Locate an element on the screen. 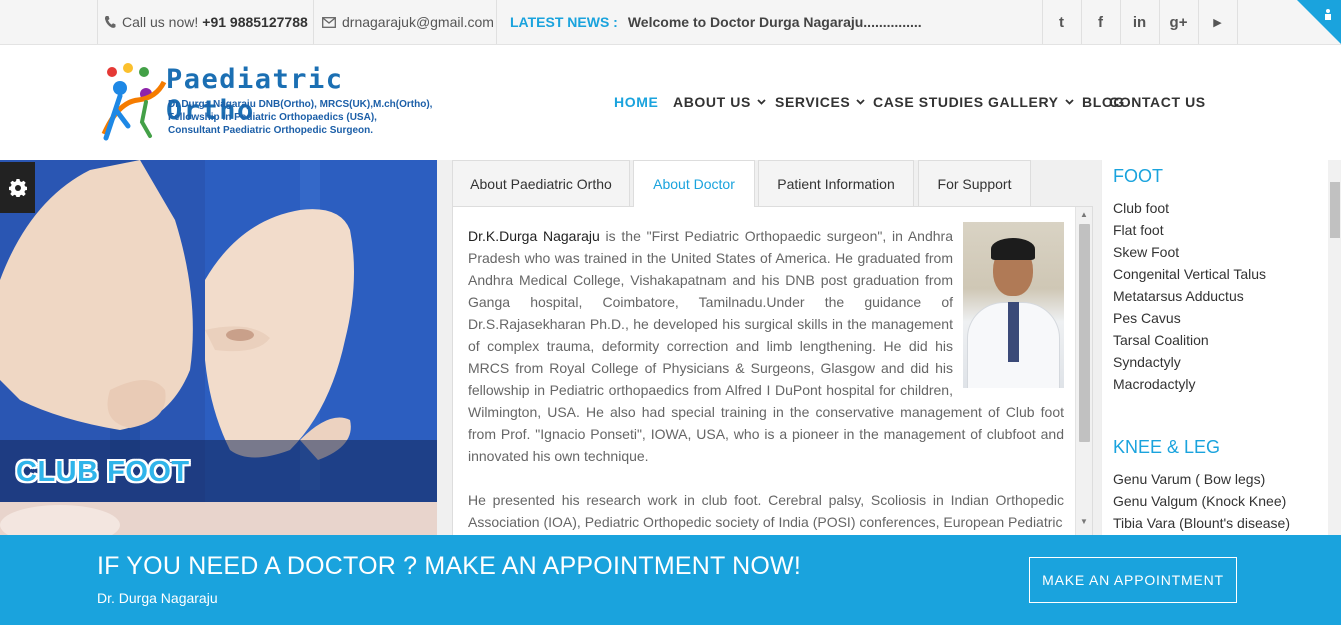 The width and height of the screenshot is (1341, 625). phone-label: Call us now! is located at coordinates (160, 22).